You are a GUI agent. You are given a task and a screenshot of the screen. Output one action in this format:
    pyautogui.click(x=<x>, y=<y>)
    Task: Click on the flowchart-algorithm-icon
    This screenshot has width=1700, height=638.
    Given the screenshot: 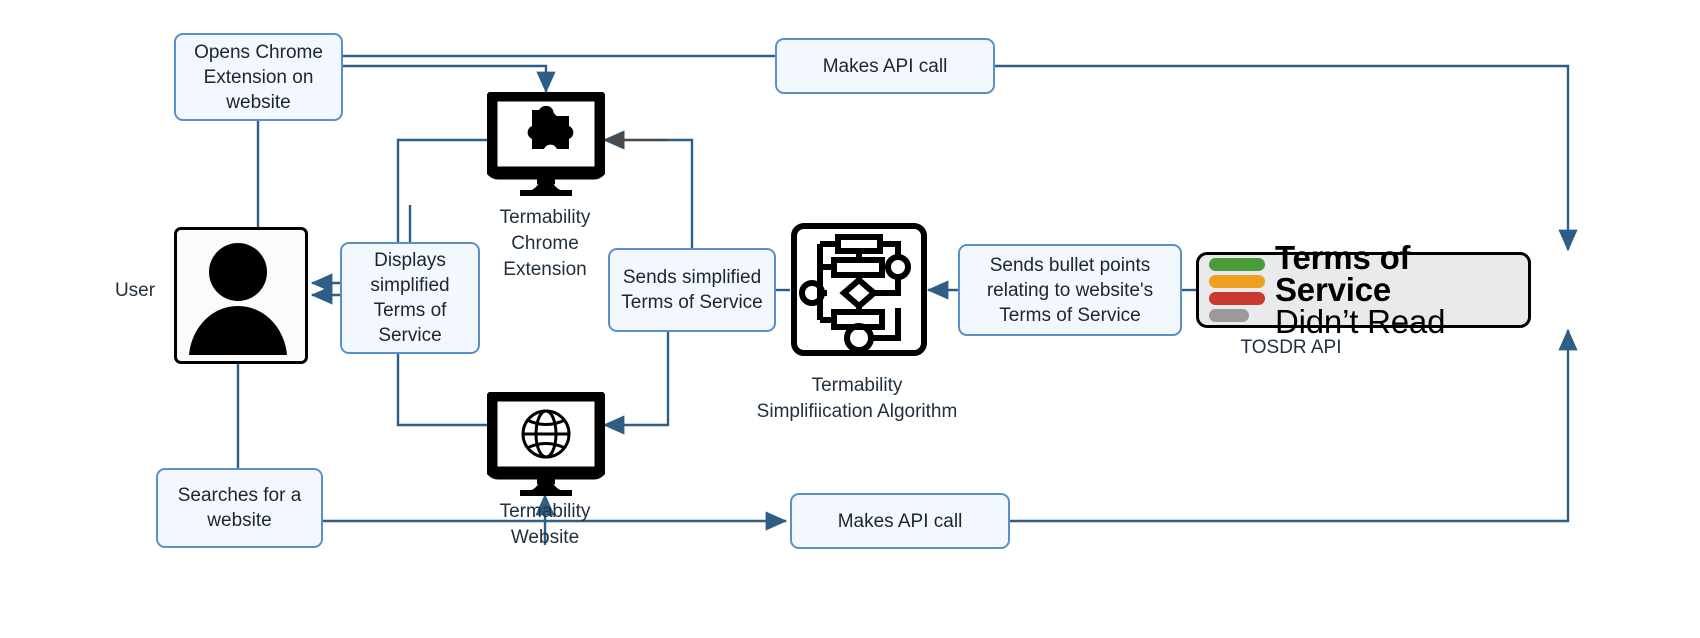 What is the action you would take?
    pyautogui.click(x=859, y=289)
    